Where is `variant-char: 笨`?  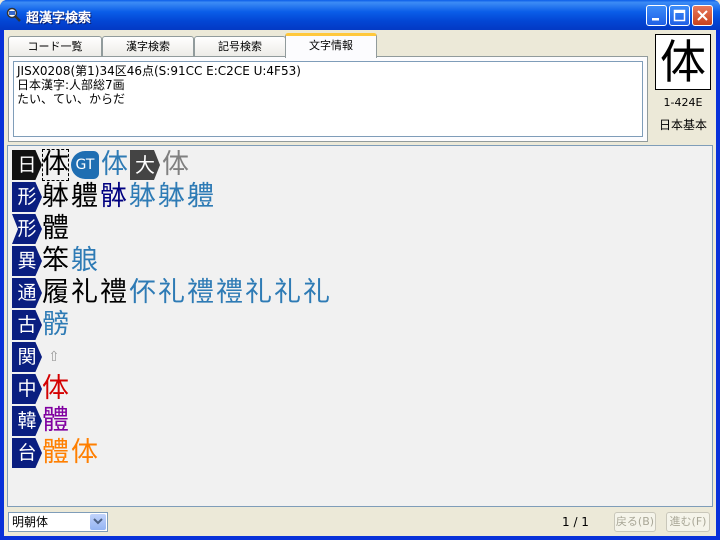
variant-char: 笨 is located at coordinates (55, 261).